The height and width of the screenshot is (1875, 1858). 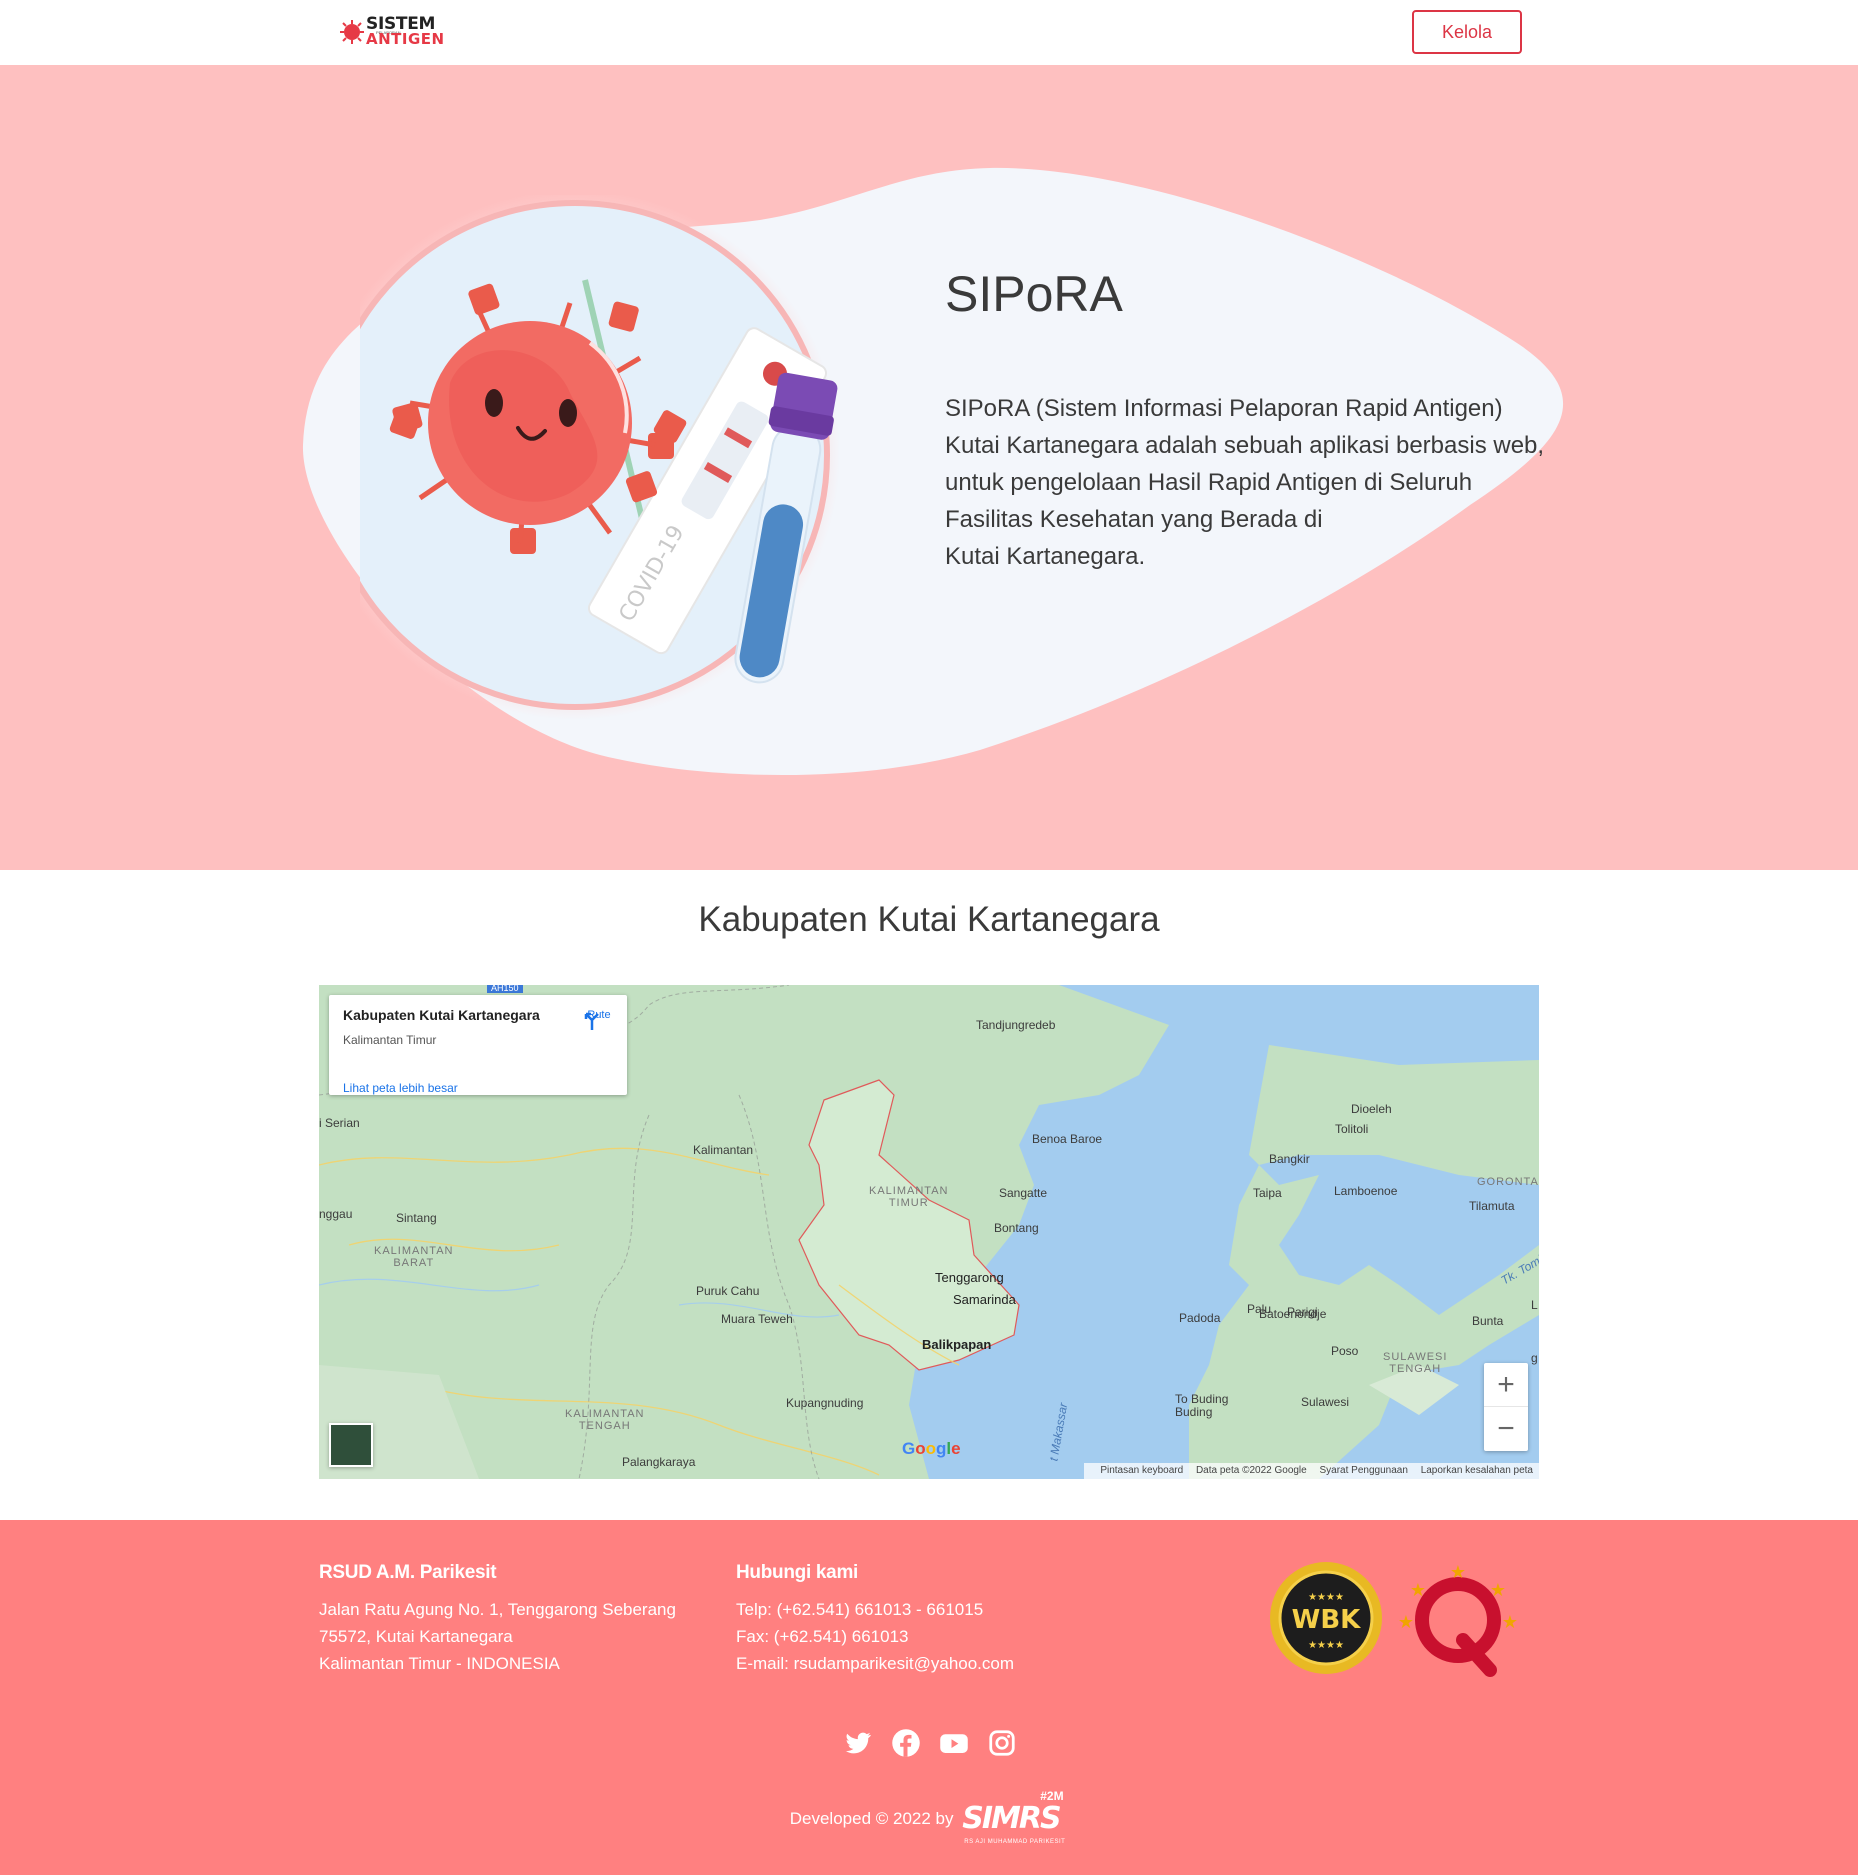 What do you see at coordinates (1506, 1429) in the screenshot?
I see `zoom-out-button: −` at bounding box center [1506, 1429].